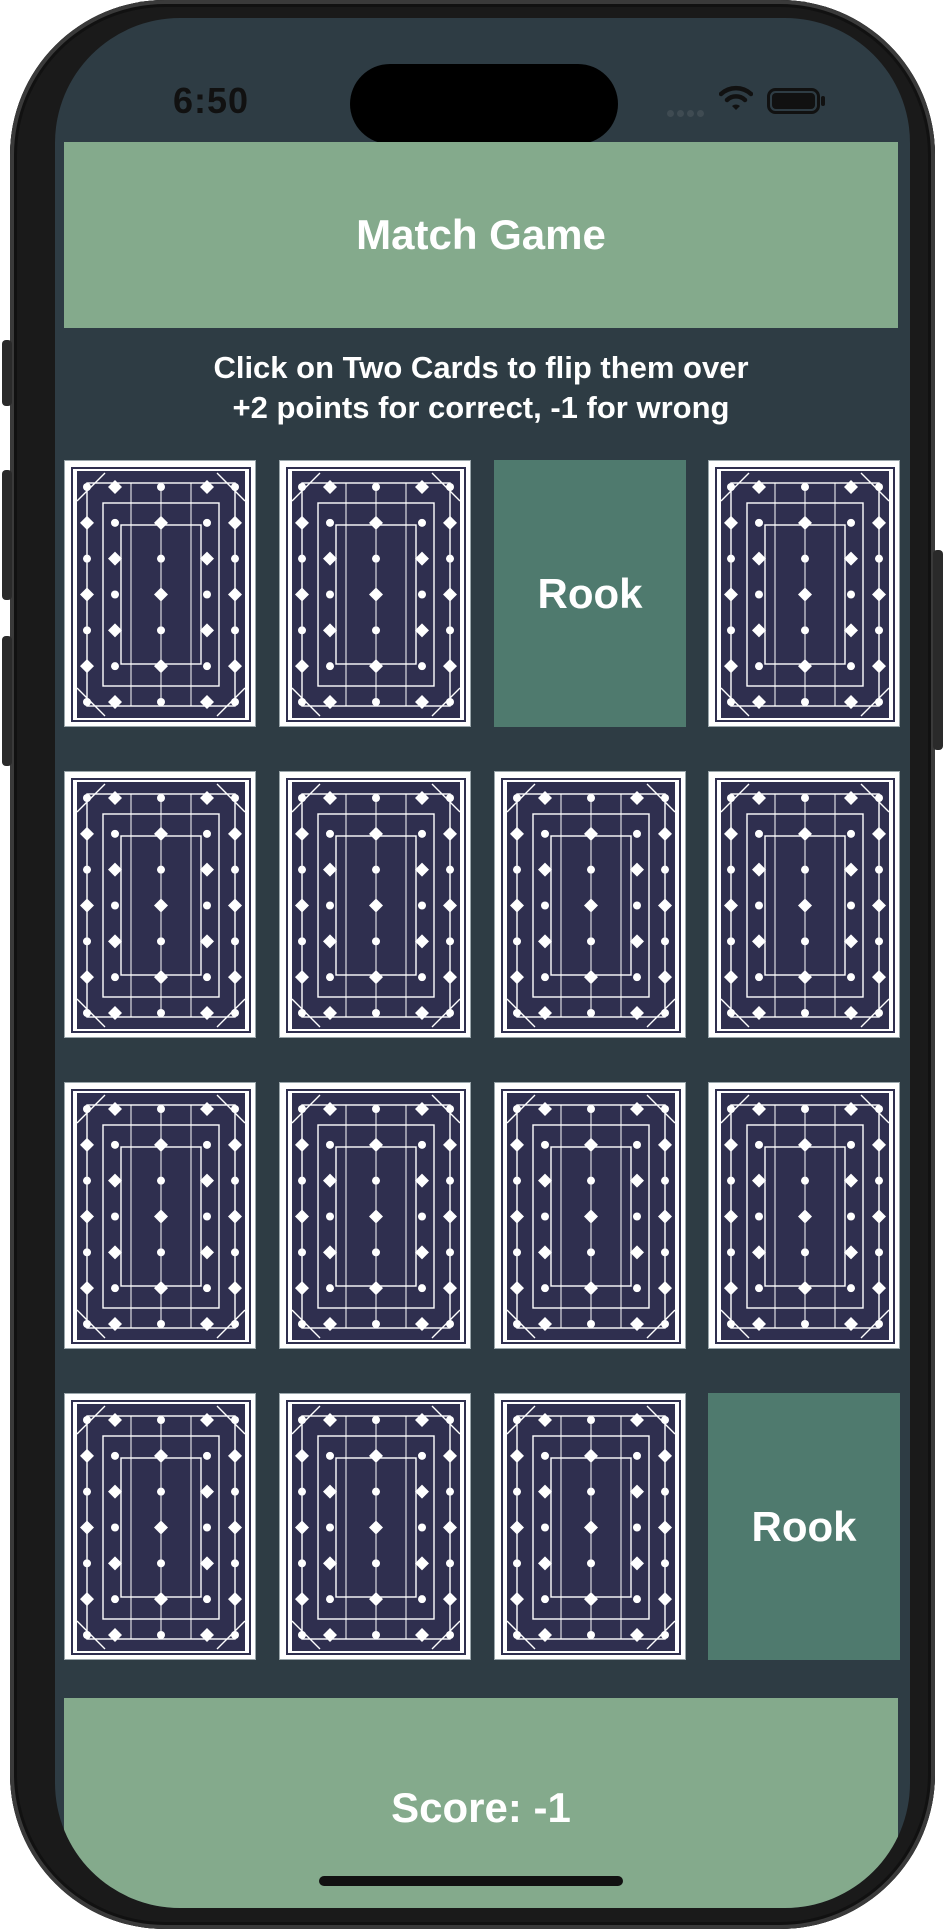 This screenshot has width=945, height=1929. I want to click on instructions-line-1: Click on Two Cards to flip them over, so click(481, 367).